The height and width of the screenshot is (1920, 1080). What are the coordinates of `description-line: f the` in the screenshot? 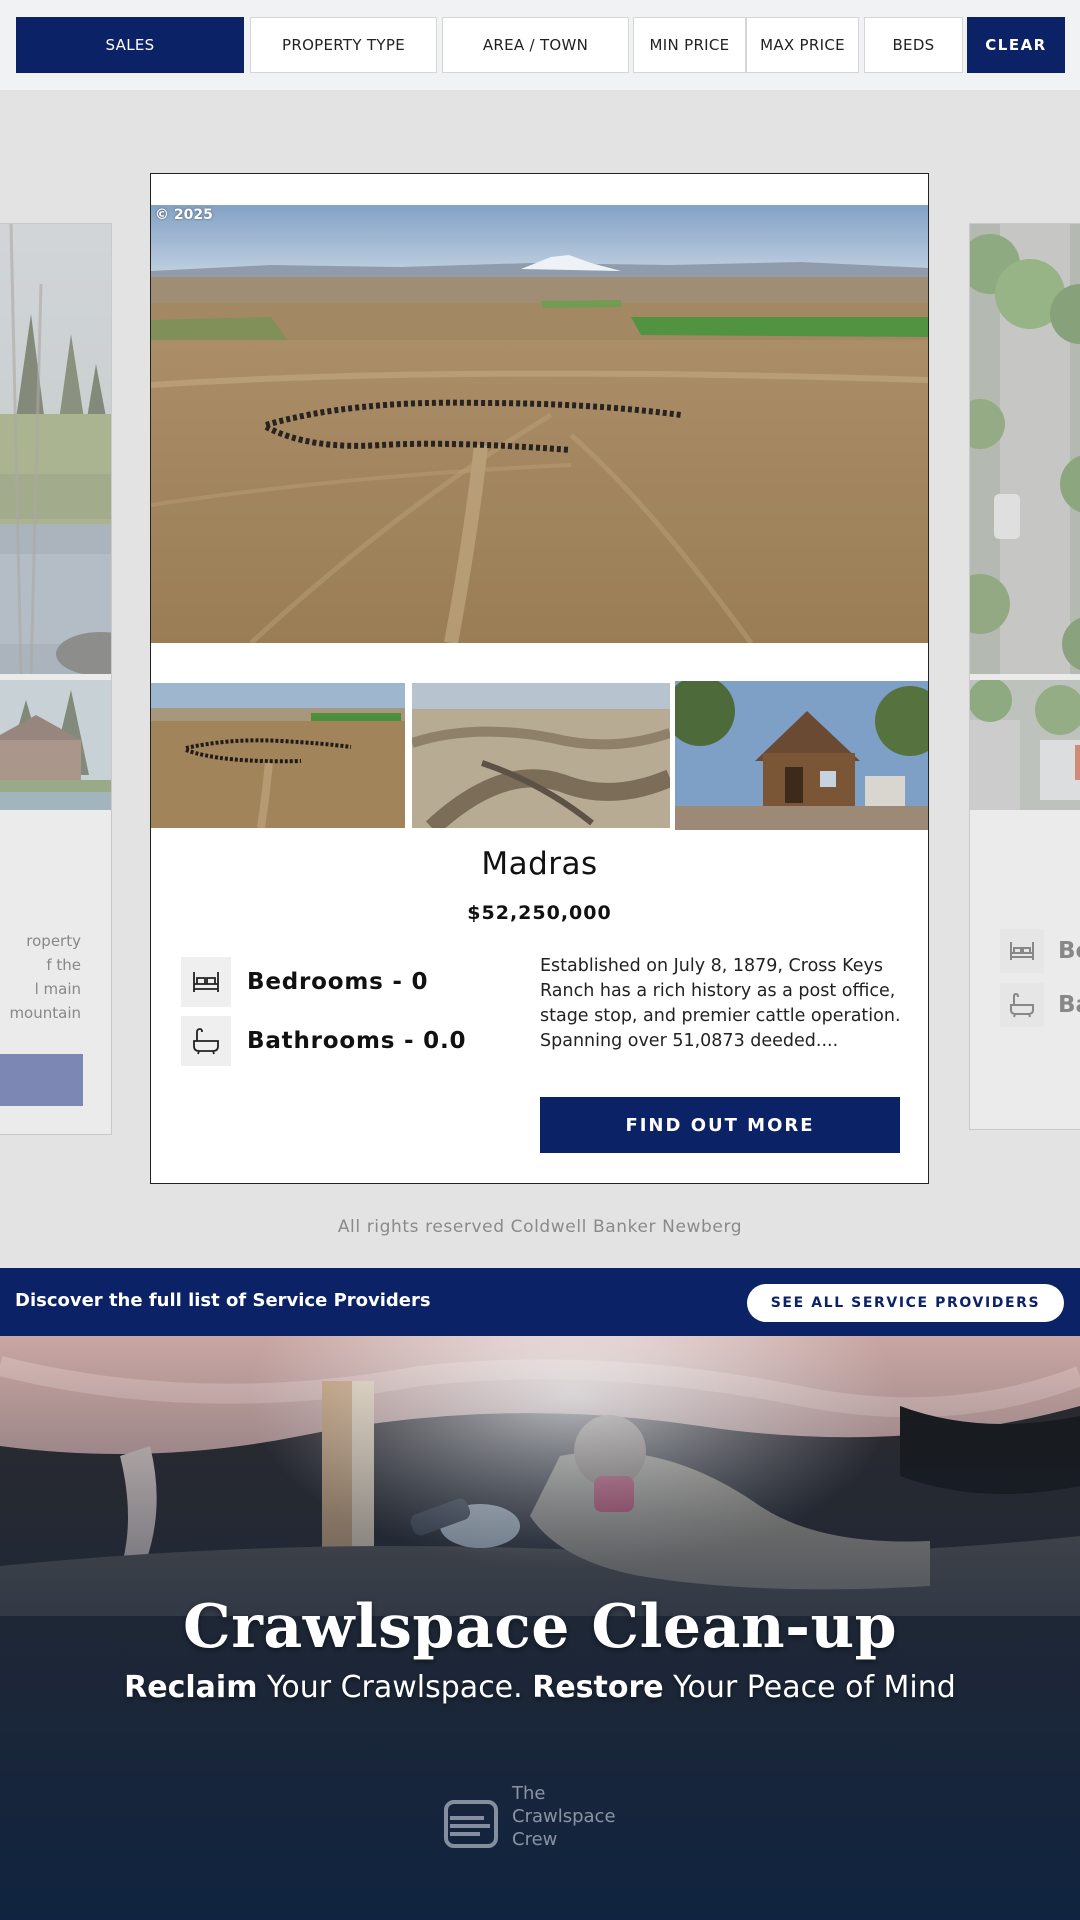 It's located at (63, 965).